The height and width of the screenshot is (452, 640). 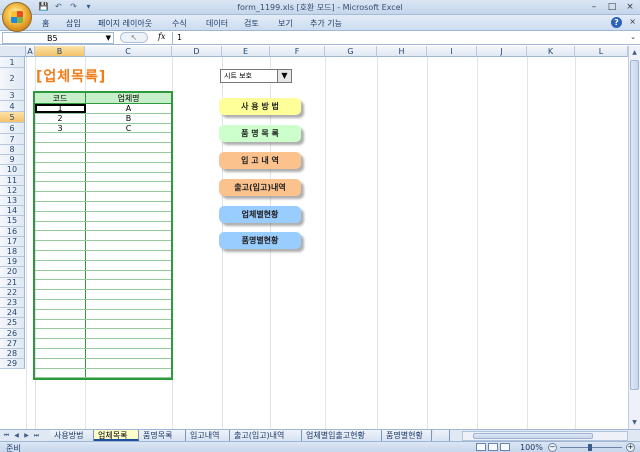 I want to click on insert-sheet-icon, so click(x=442, y=435).